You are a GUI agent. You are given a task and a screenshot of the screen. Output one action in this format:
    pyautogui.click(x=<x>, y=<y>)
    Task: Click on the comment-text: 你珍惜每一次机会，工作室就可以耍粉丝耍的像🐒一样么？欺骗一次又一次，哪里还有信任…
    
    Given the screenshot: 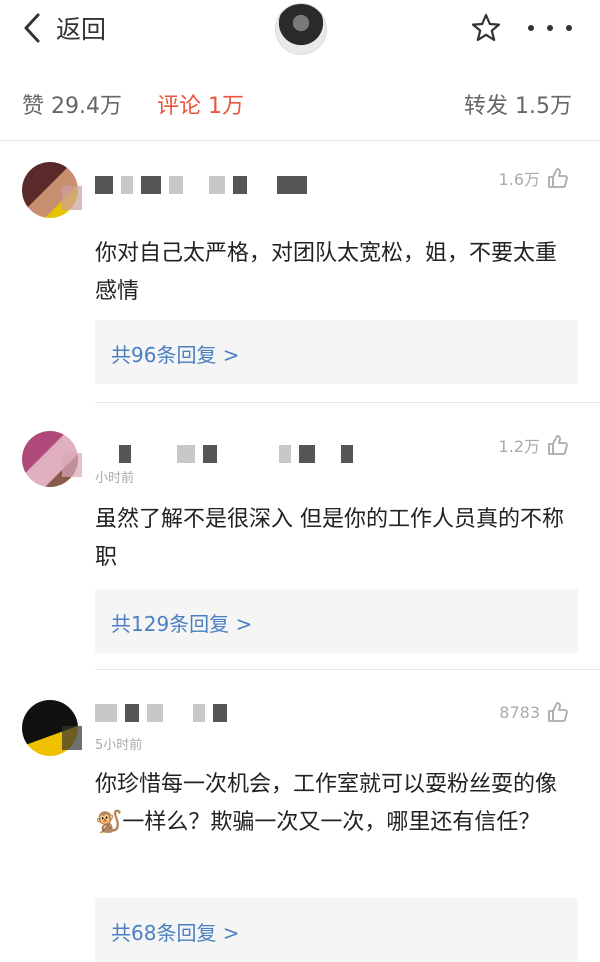 What is the action you would take?
    pyautogui.click(x=326, y=803)
    